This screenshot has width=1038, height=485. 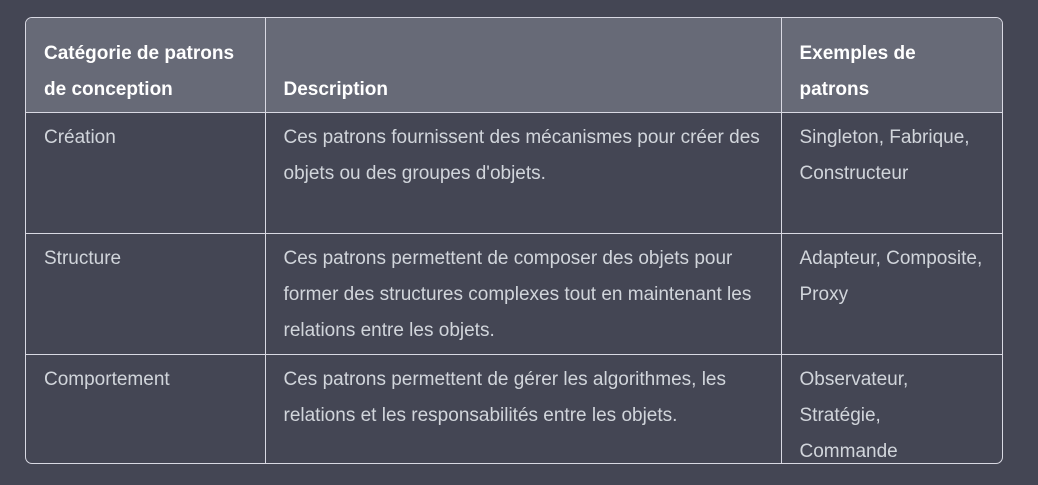 I want to click on header-category: Catégorie de patrons de conception, so click(x=146, y=65).